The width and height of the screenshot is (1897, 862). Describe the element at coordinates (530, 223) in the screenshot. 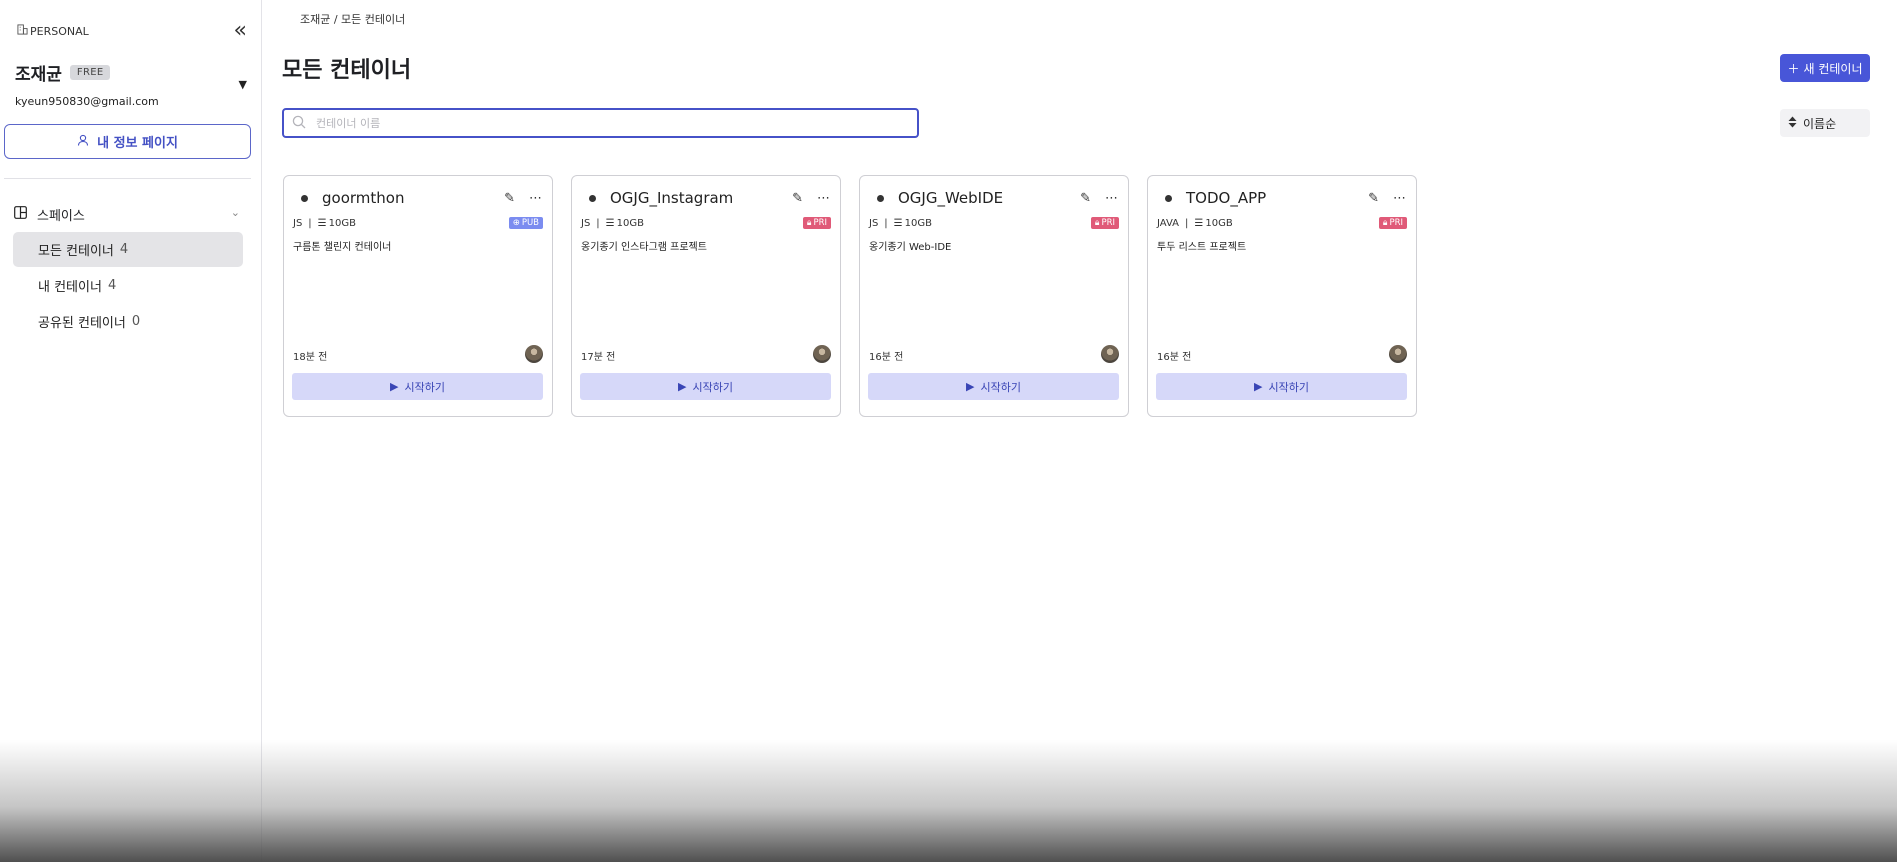

I see `visibility-label: PUB` at that location.